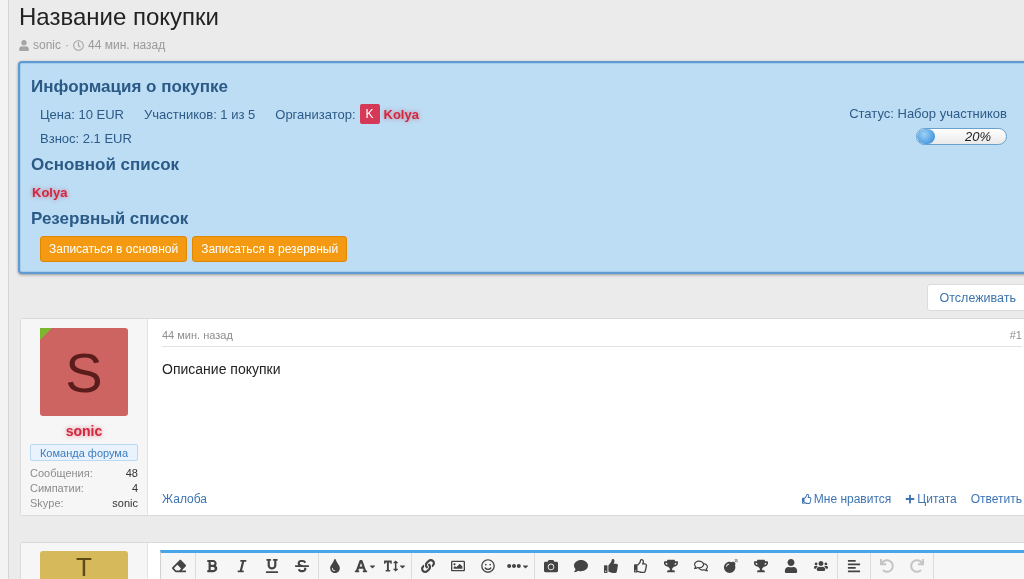 This screenshot has height=579, width=1024. I want to click on strikethrough-icon, so click(302, 566).